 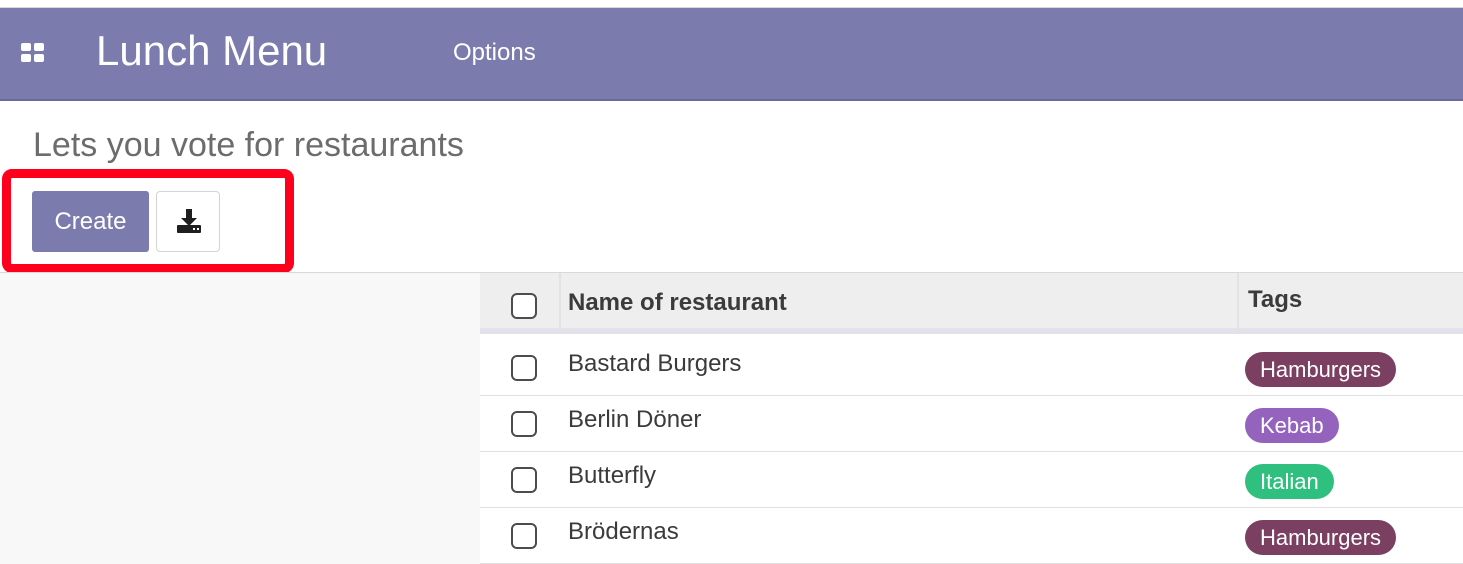 What do you see at coordinates (971, 424) in the screenshot?
I see `table-row: Berlin Döner Kebab` at bounding box center [971, 424].